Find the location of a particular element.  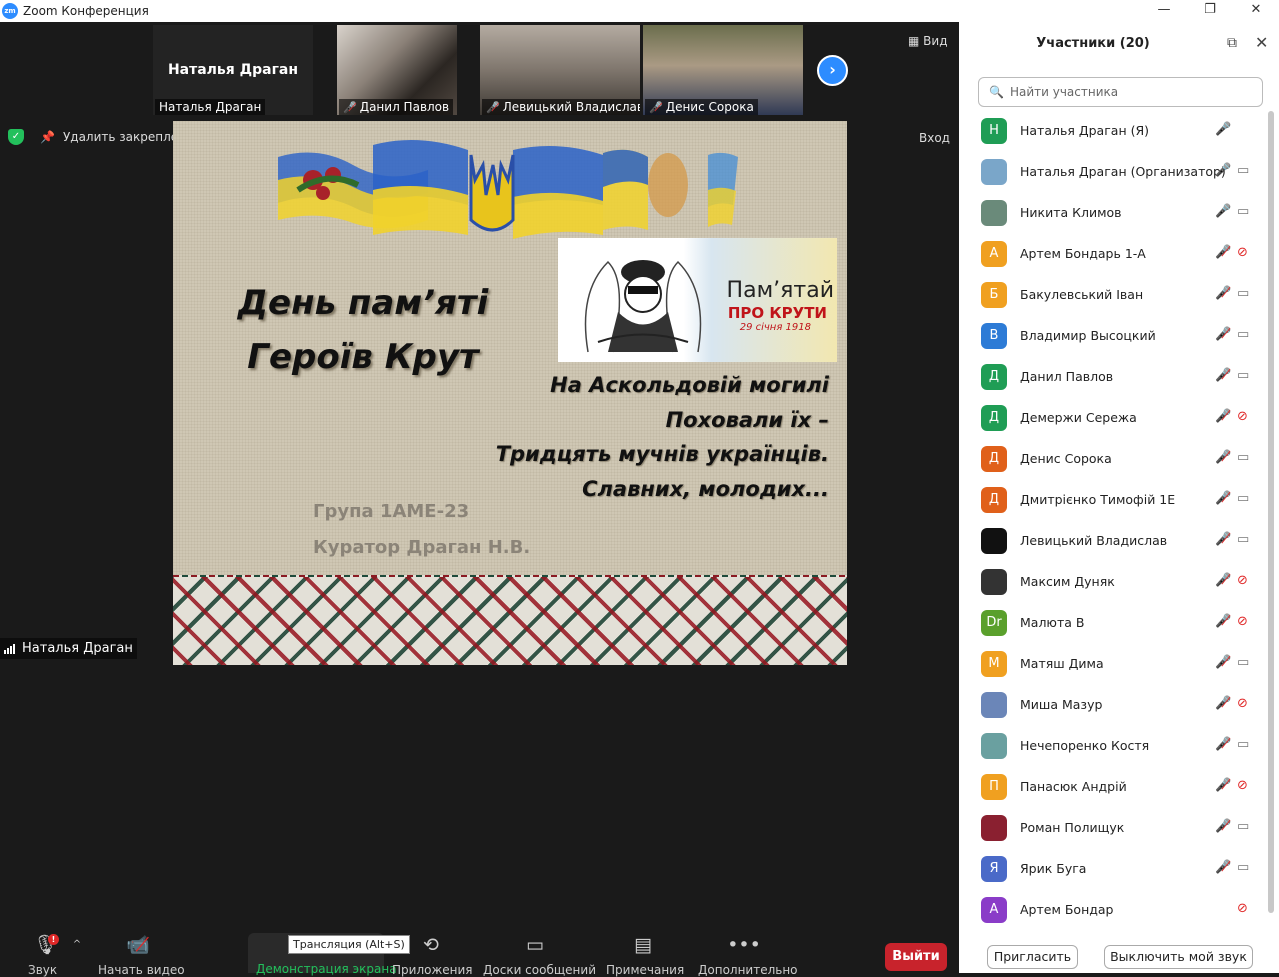

enter-button: Вход is located at coordinates (934, 138).